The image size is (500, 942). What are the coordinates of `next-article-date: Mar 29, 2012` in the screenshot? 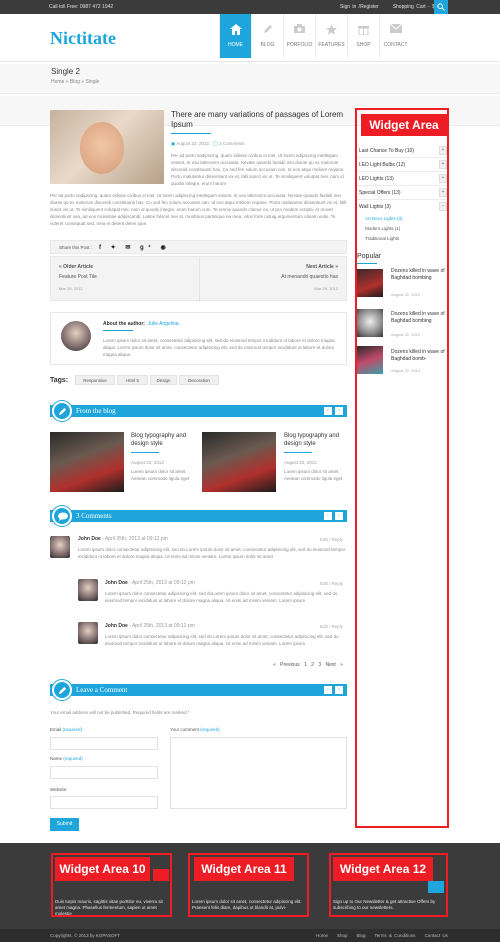 It's located at (326, 288).